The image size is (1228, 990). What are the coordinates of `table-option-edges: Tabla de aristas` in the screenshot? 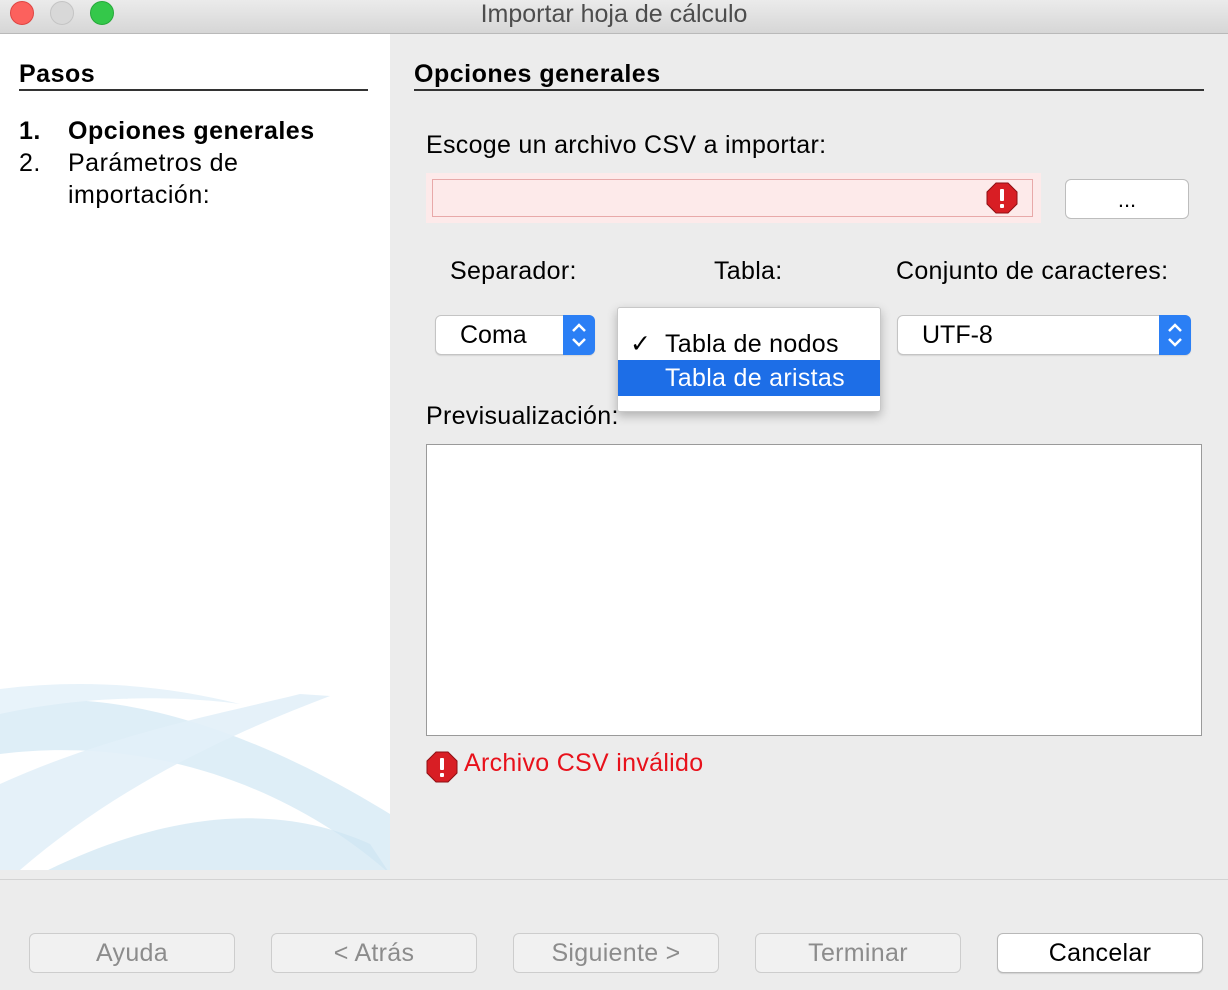 It's located at (749, 378).